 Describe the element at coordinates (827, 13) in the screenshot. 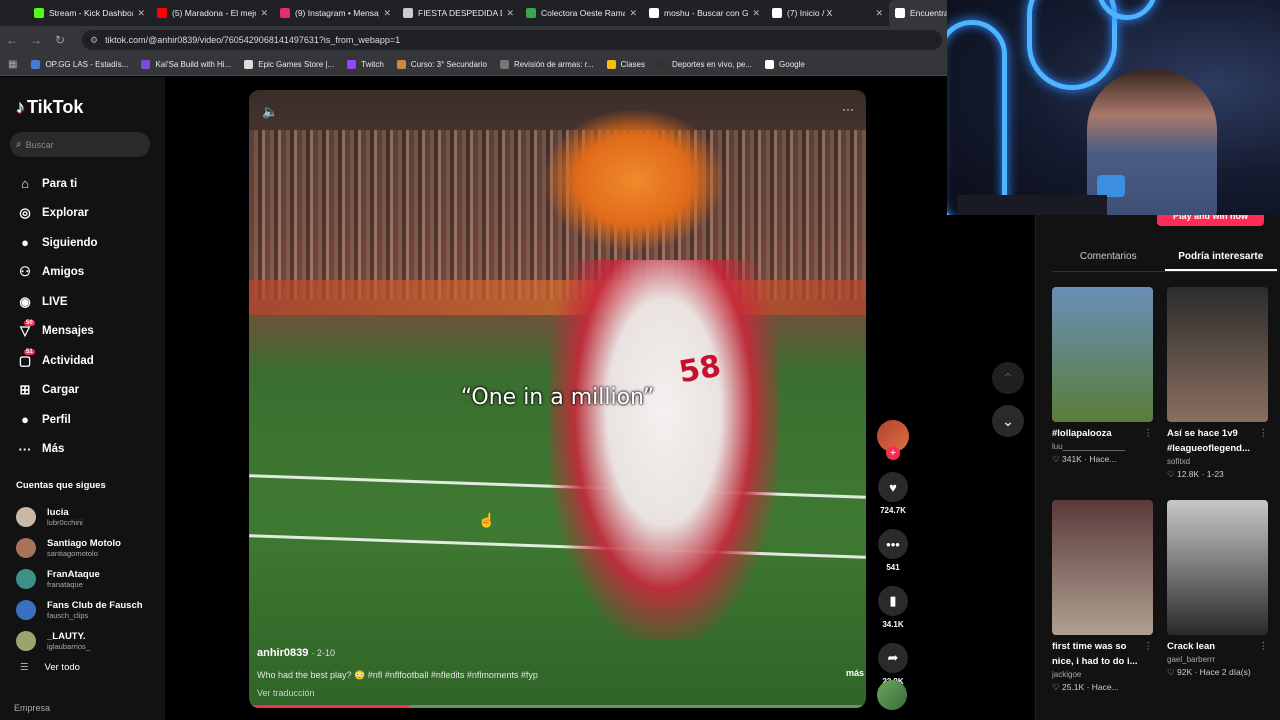

I see `browser-tab: (7) Inicio / X ✕` at that location.